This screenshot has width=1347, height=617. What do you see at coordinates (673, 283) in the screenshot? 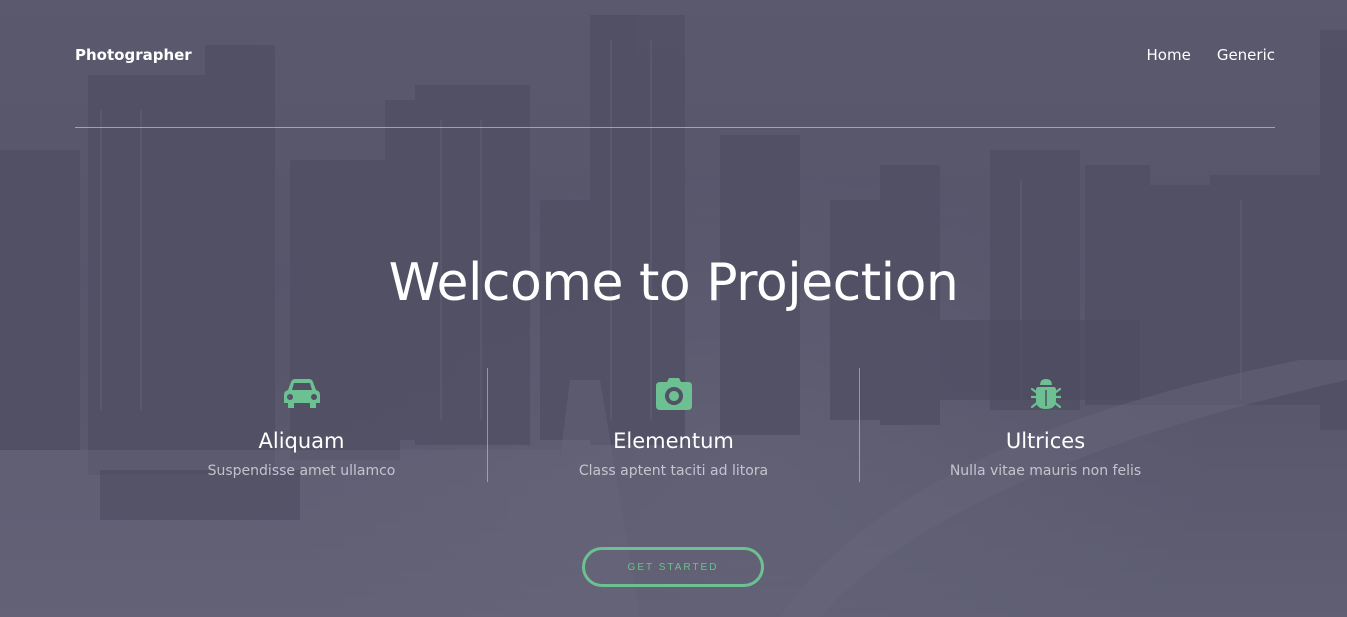
I see `hero-title: Welcome to Projection` at bounding box center [673, 283].